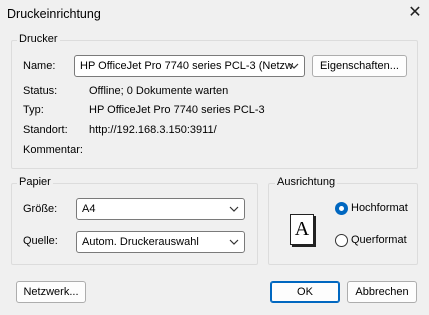 This screenshot has width=429, height=315. What do you see at coordinates (54, 14) in the screenshot?
I see `window-title: Druckeinrichtung` at bounding box center [54, 14].